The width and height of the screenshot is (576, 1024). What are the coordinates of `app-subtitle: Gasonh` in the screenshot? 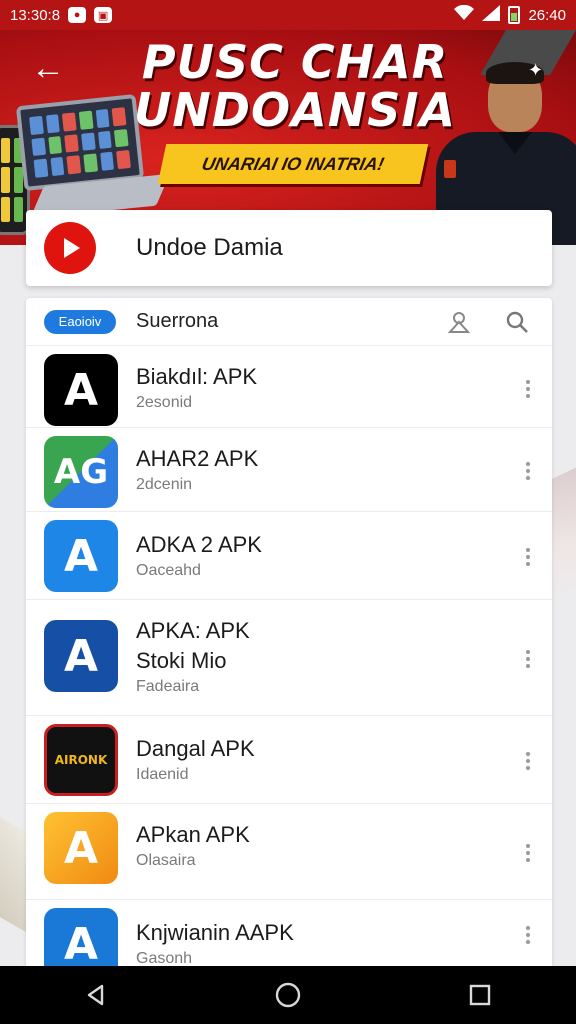 It's located at (164, 958).